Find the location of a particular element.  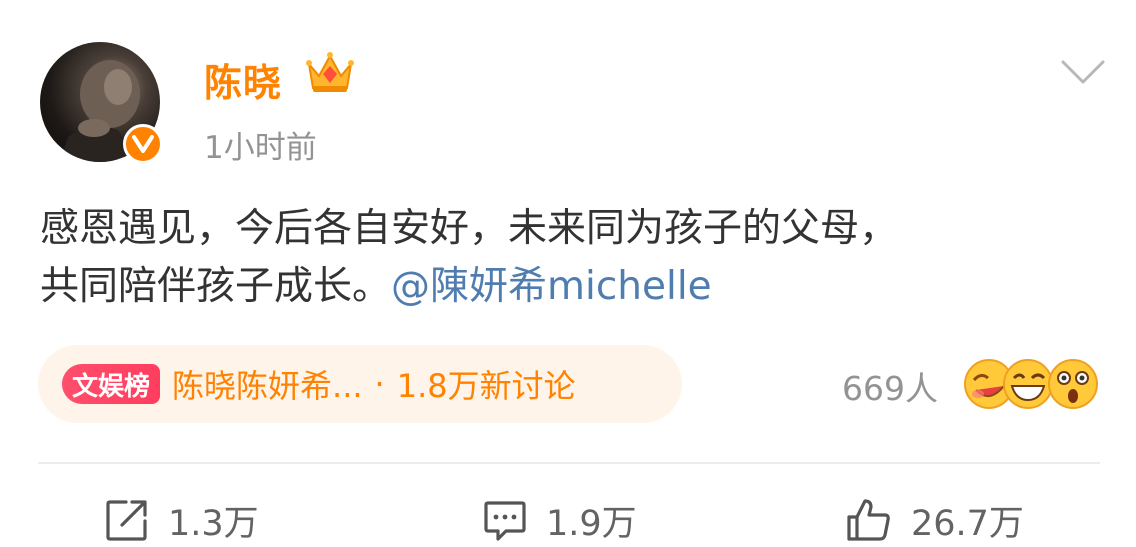

comment-count: 1.9万 is located at coordinates (591, 523).